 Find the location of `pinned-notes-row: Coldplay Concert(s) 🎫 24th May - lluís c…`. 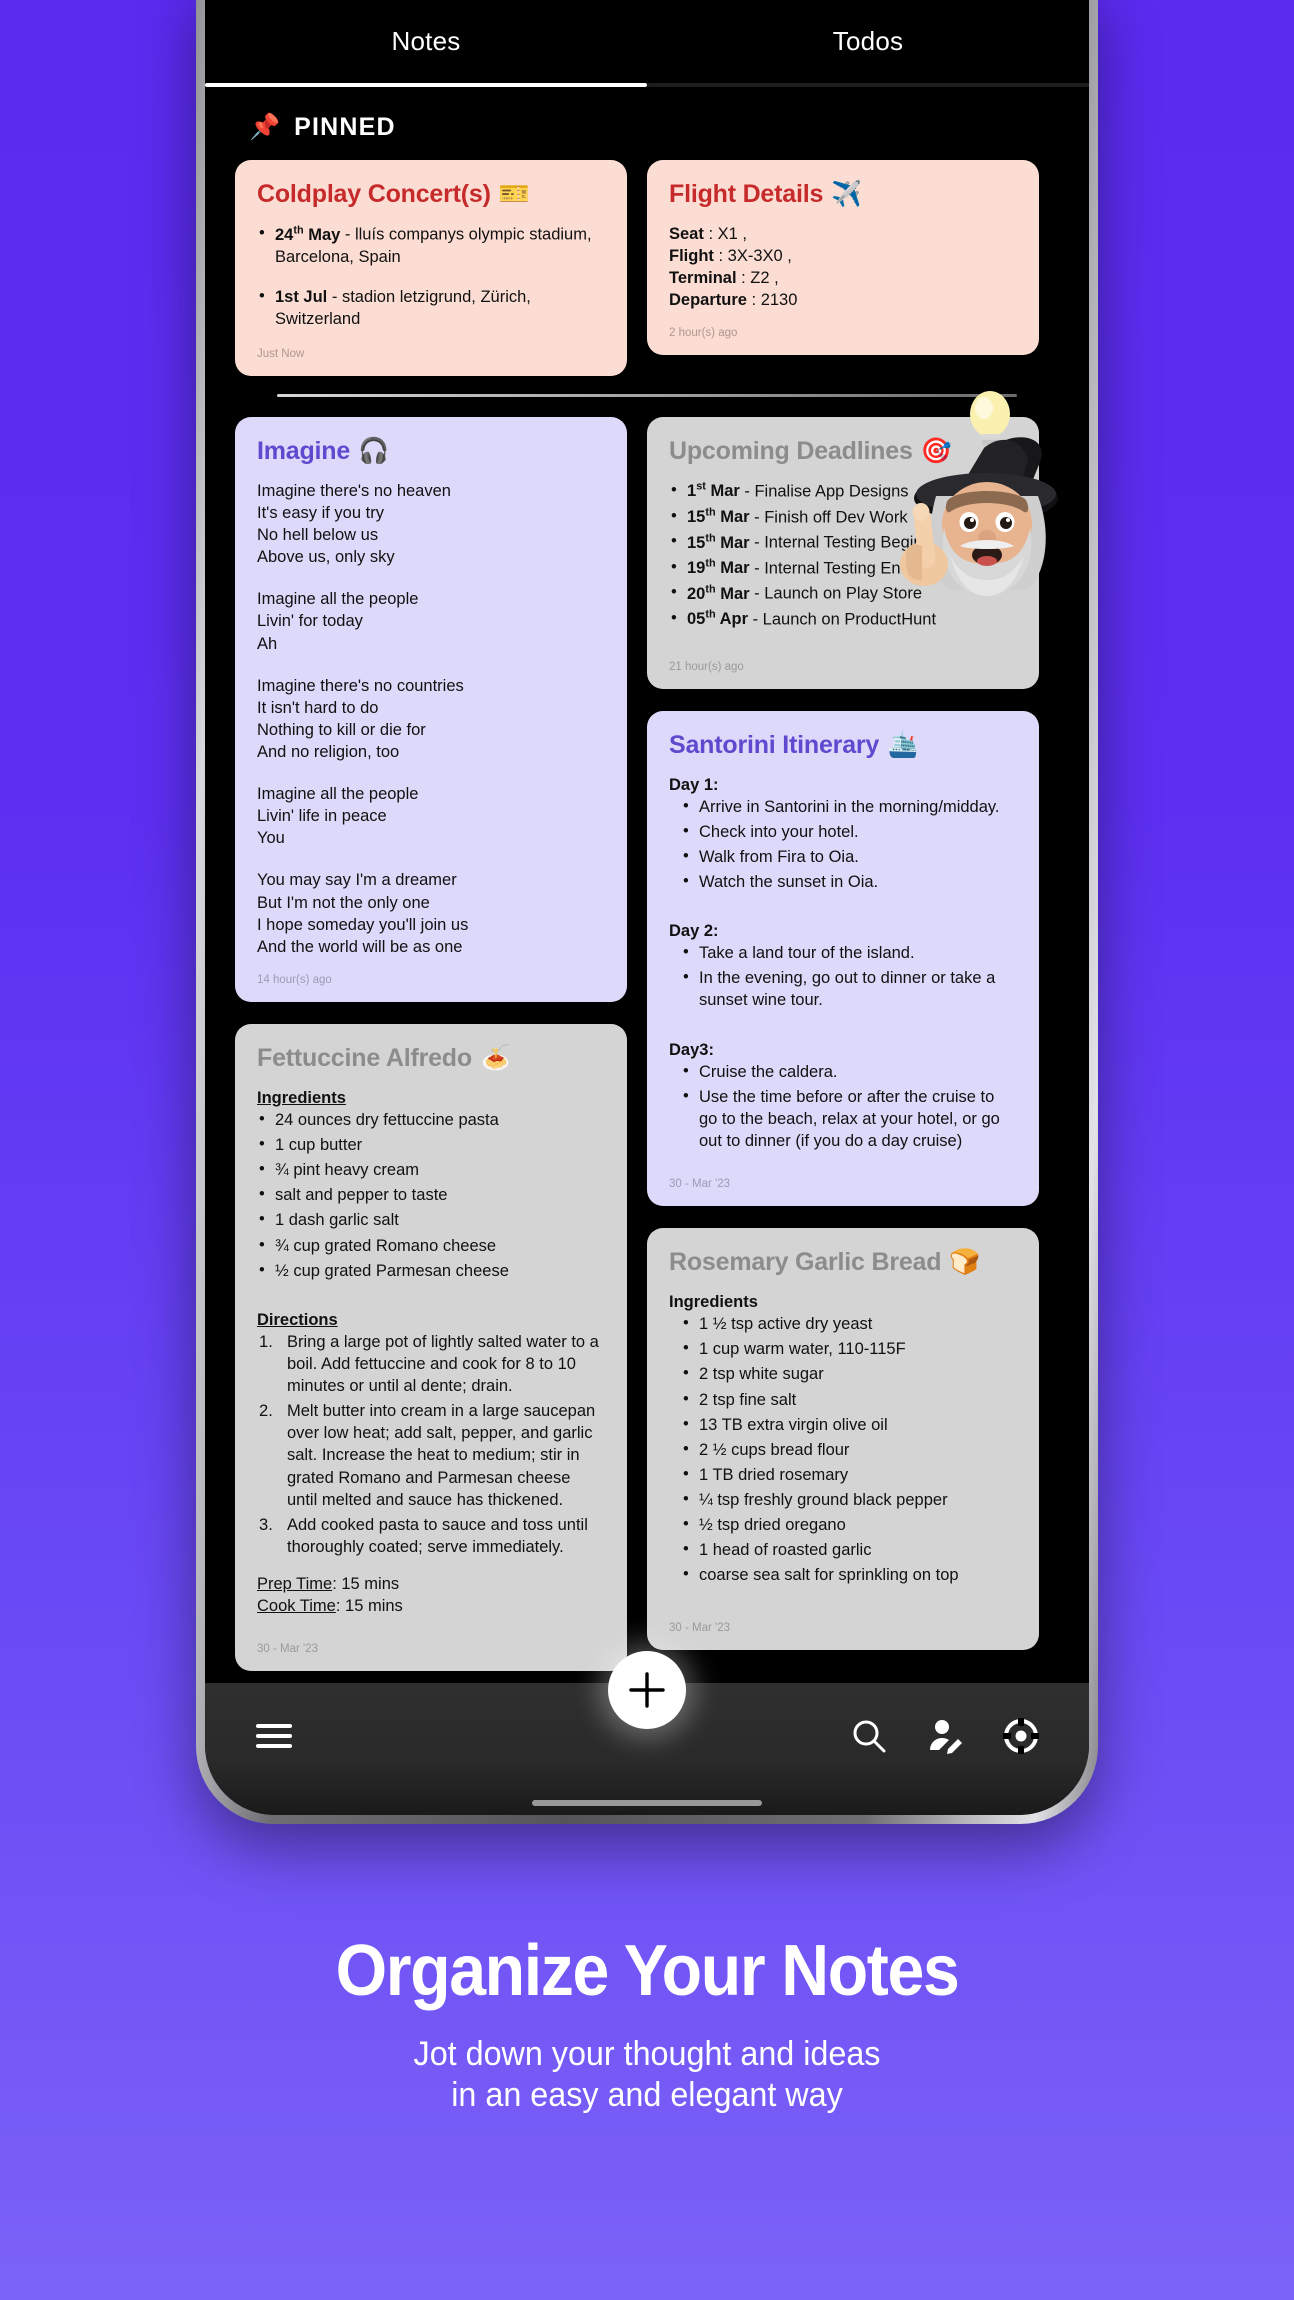

pinned-notes-row: Coldplay Concert(s) 🎫 24th May - lluís c… is located at coordinates (647, 268).